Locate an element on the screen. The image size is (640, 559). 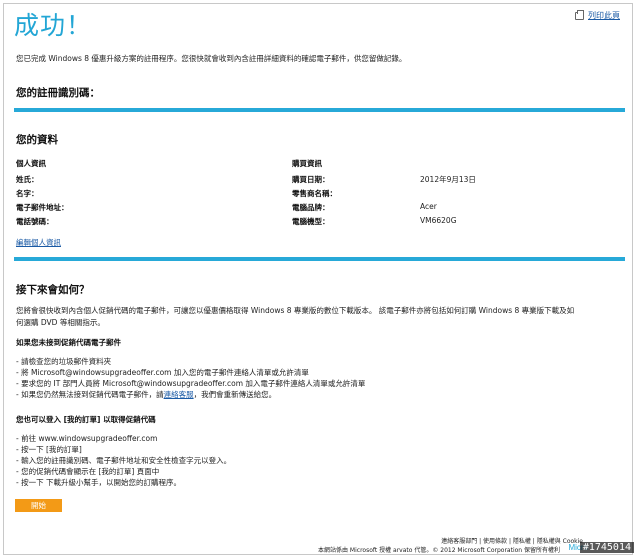
footer-links: 連絡客服部門 | 使用條款 | 隱私權 | 隱私權與 Cookie is located at coordinates (512, 540).